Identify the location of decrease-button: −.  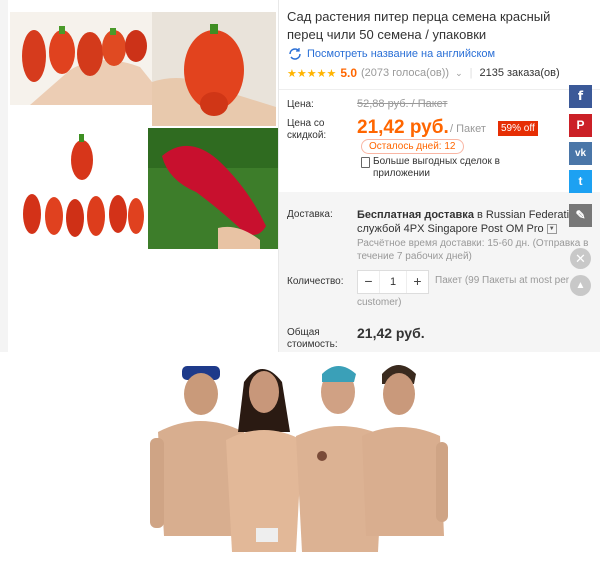
(368, 282).